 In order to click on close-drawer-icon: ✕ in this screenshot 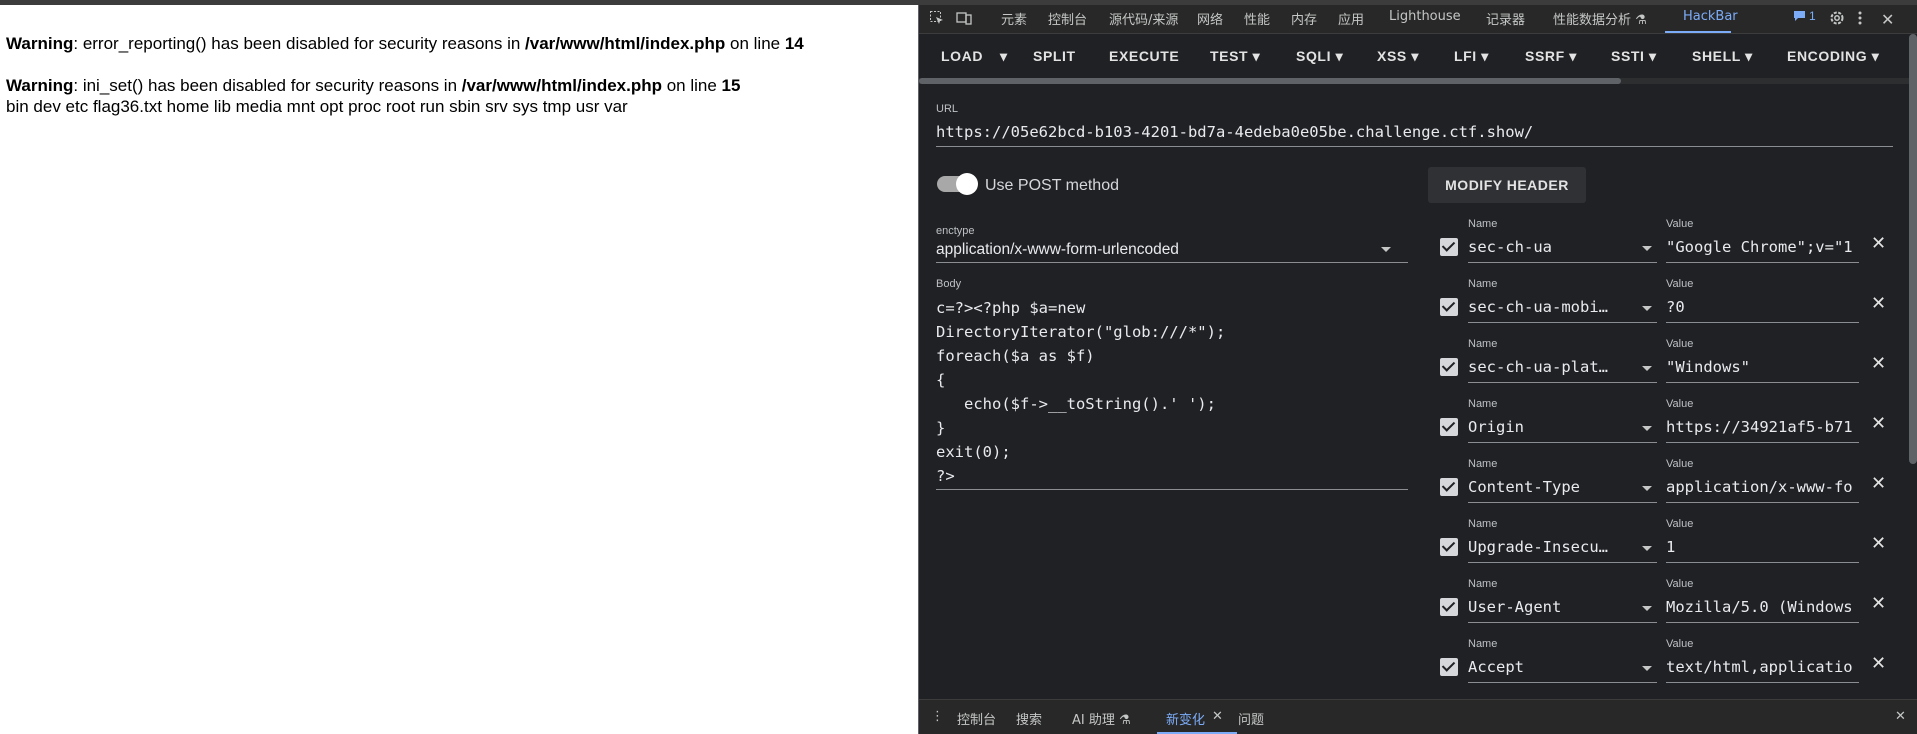, I will do `click(1900, 716)`.